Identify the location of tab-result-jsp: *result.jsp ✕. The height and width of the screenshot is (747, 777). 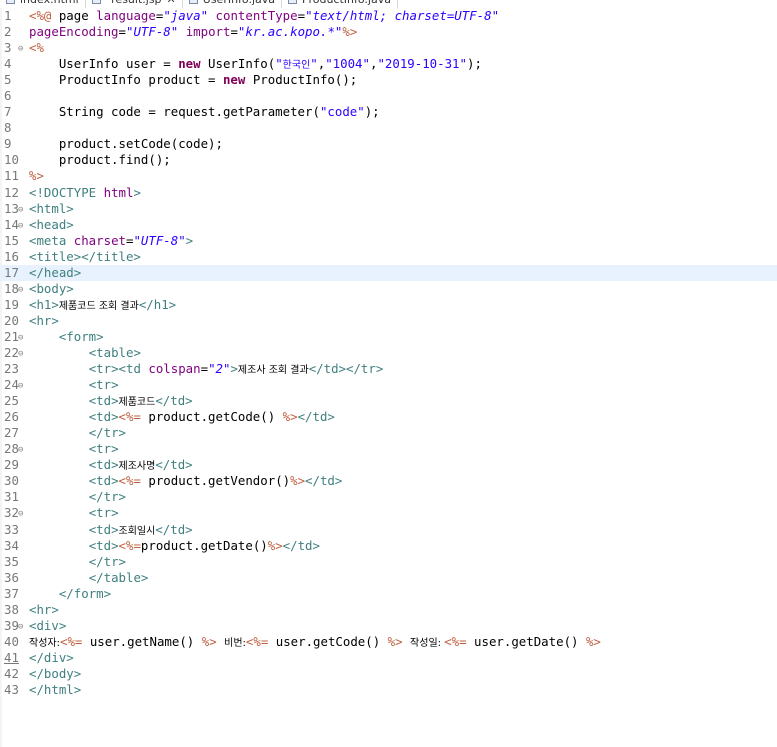
(134, 4).